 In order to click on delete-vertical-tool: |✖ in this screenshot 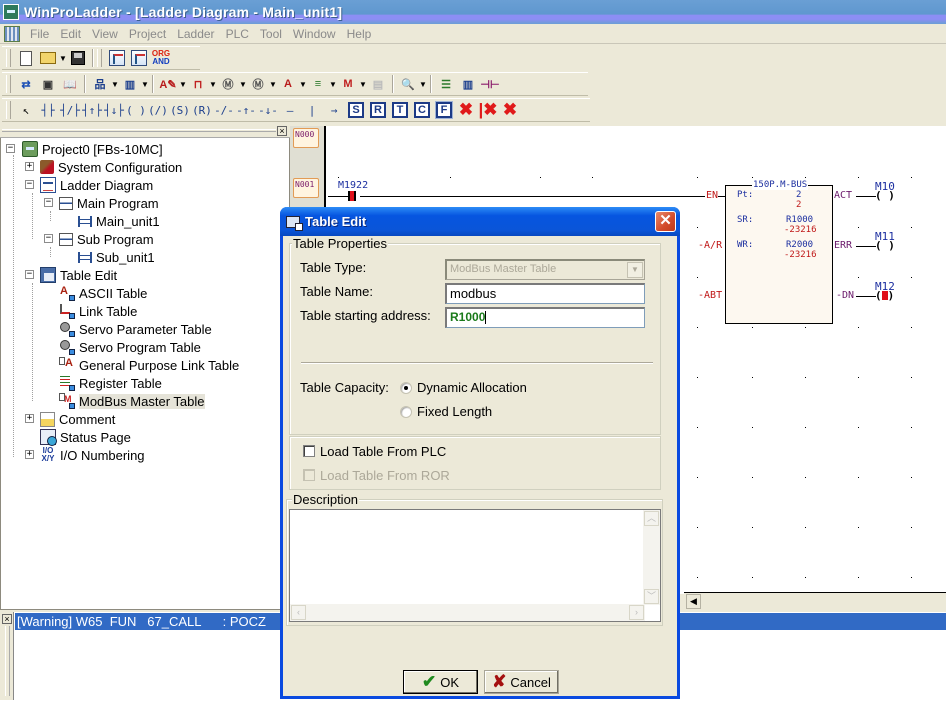, I will do `click(488, 110)`.